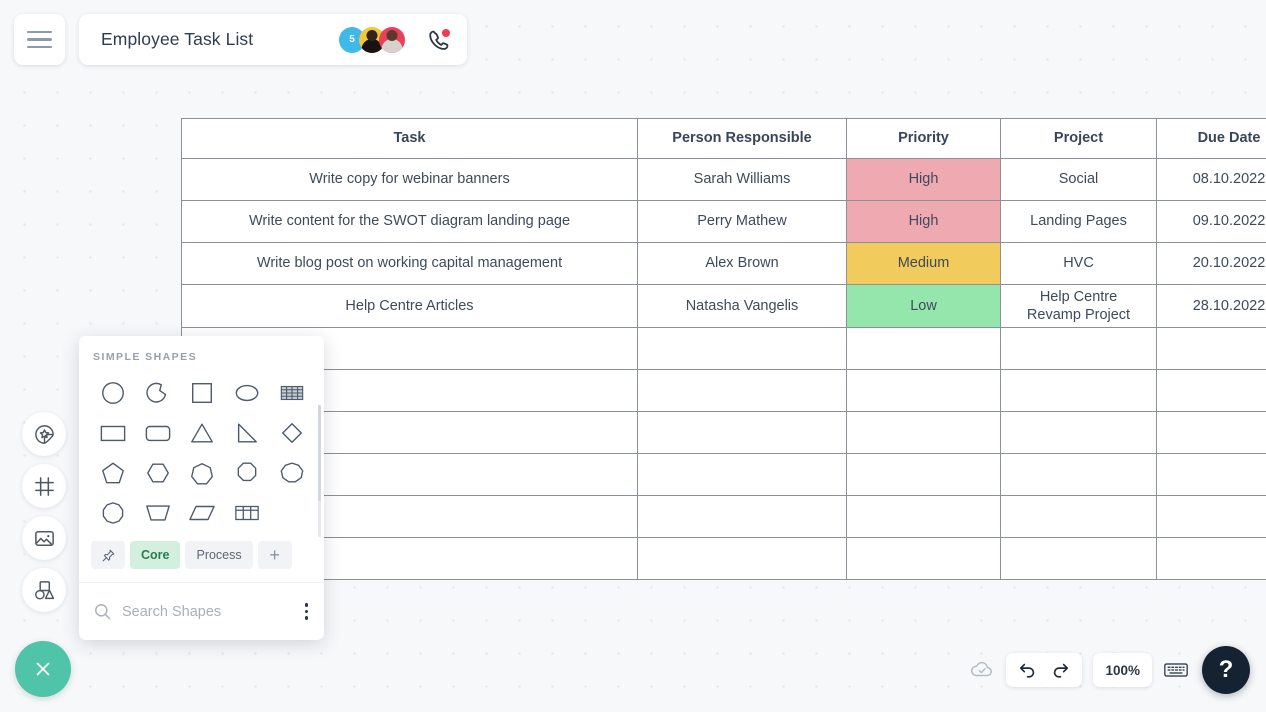 The width and height of the screenshot is (1266, 712). Describe the element at coordinates (742, 221) in the screenshot. I see `cell-person: Perry Mathew` at that location.